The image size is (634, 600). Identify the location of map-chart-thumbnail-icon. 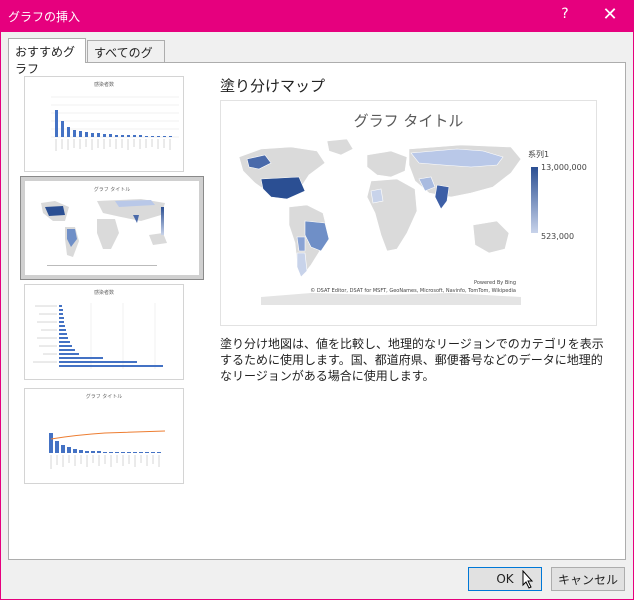
(104, 232).